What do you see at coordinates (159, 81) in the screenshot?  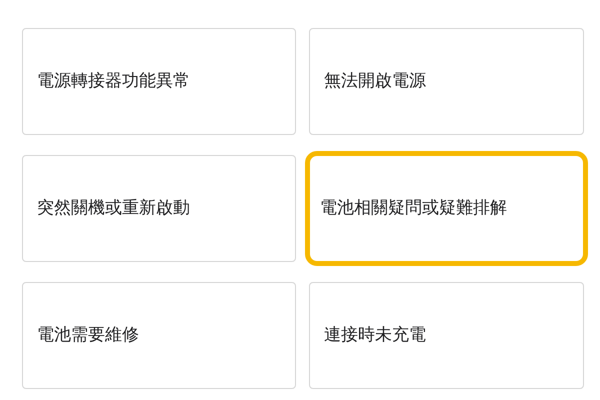 I see `option-card: 電源轉接器功能異常` at bounding box center [159, 81].